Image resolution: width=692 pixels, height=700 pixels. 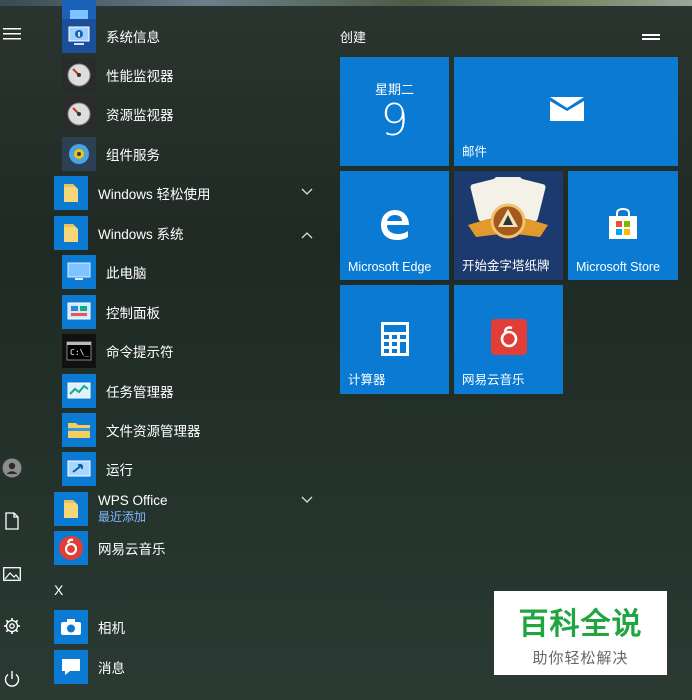 What do you see at coordinates (580, 624) in the screenshot?
I see `watermark-title: 百科全说` at bounding box center [580, 624].